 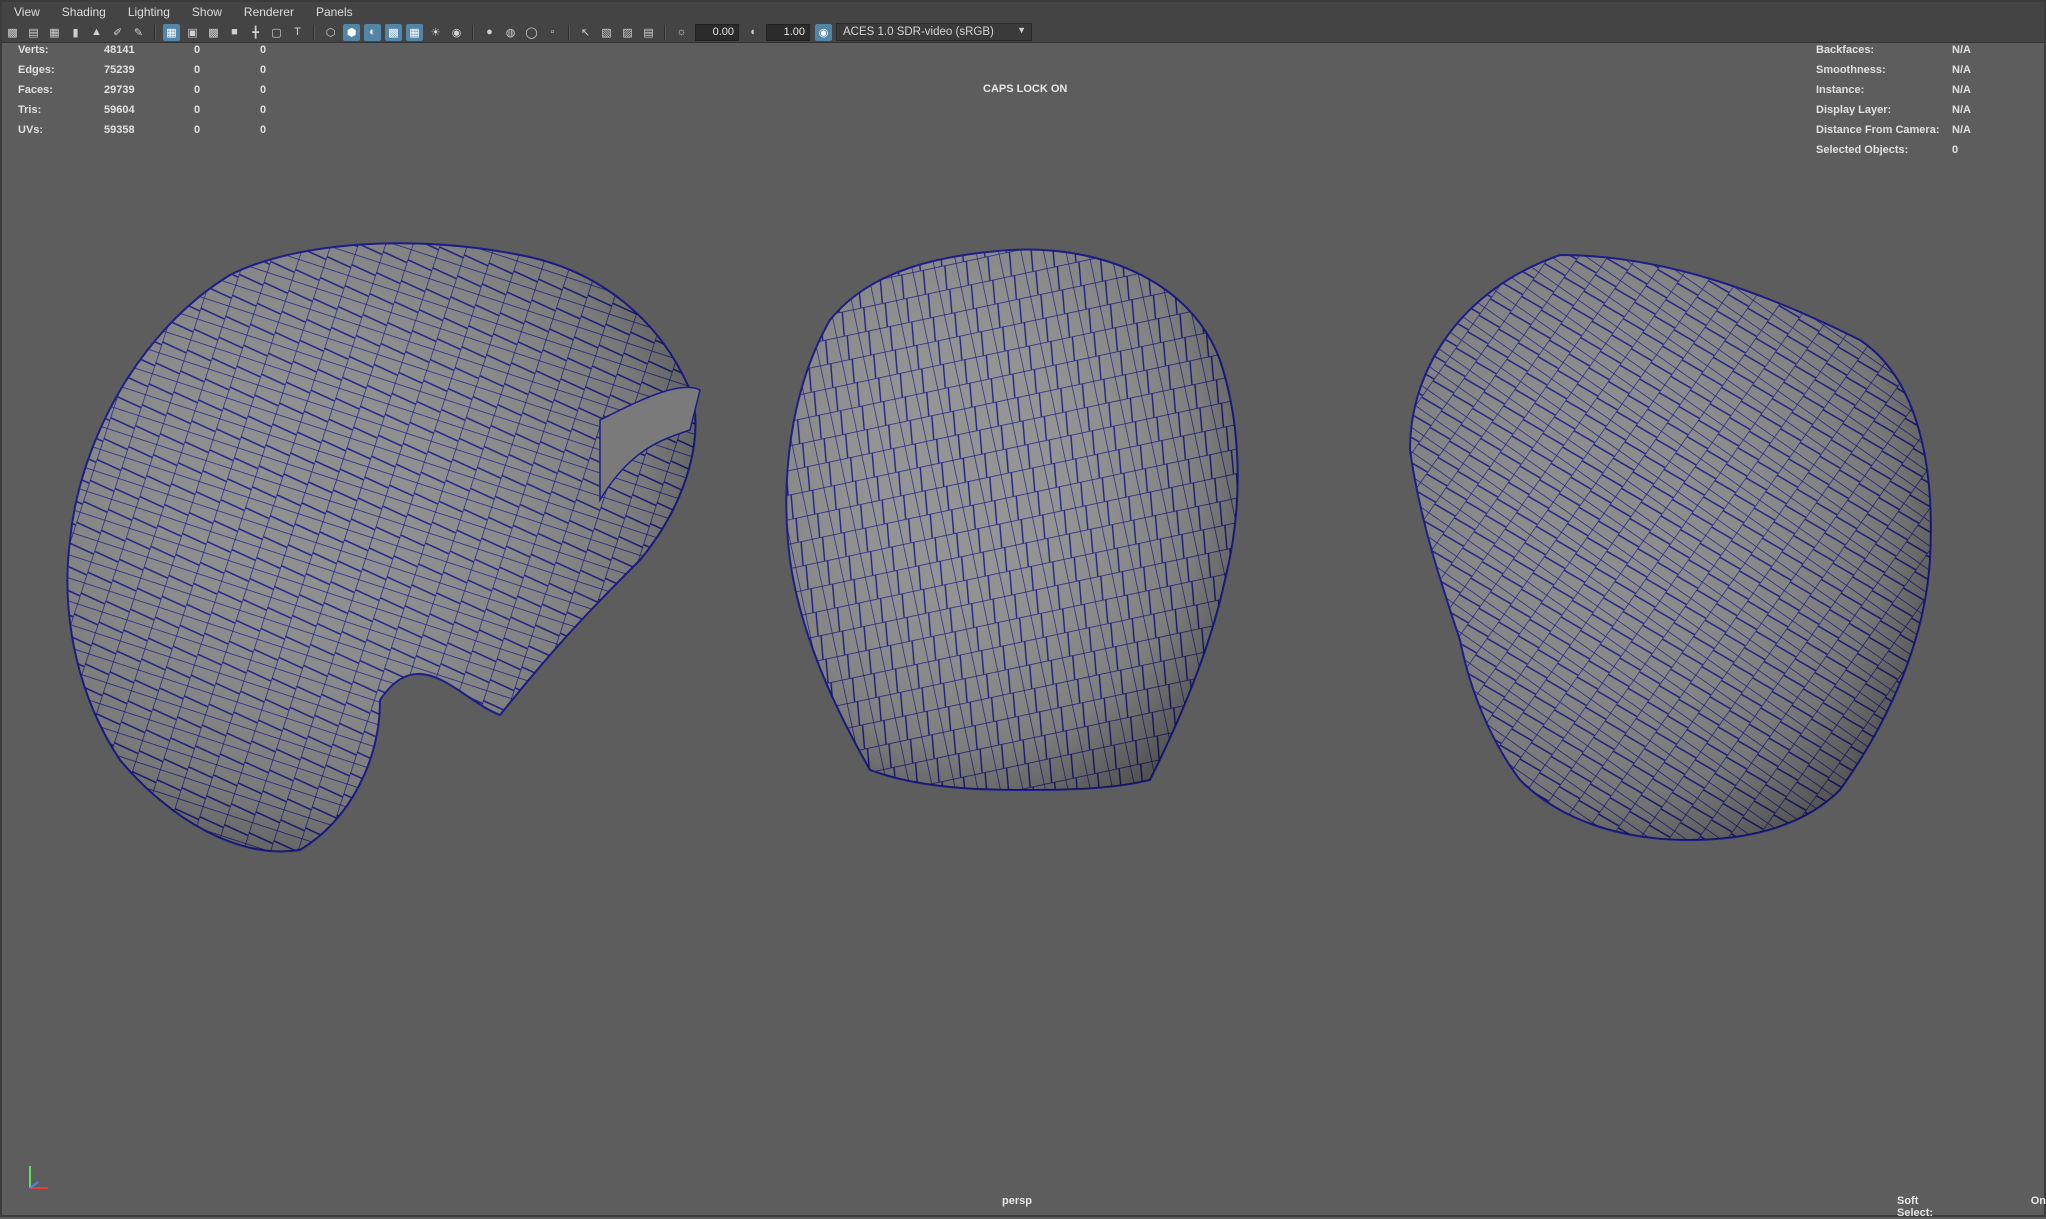 What do you see at coordinates (1012, 520) in the screenshot?
I see `head-mesh-front-view` at bounding box center [1012, 520].